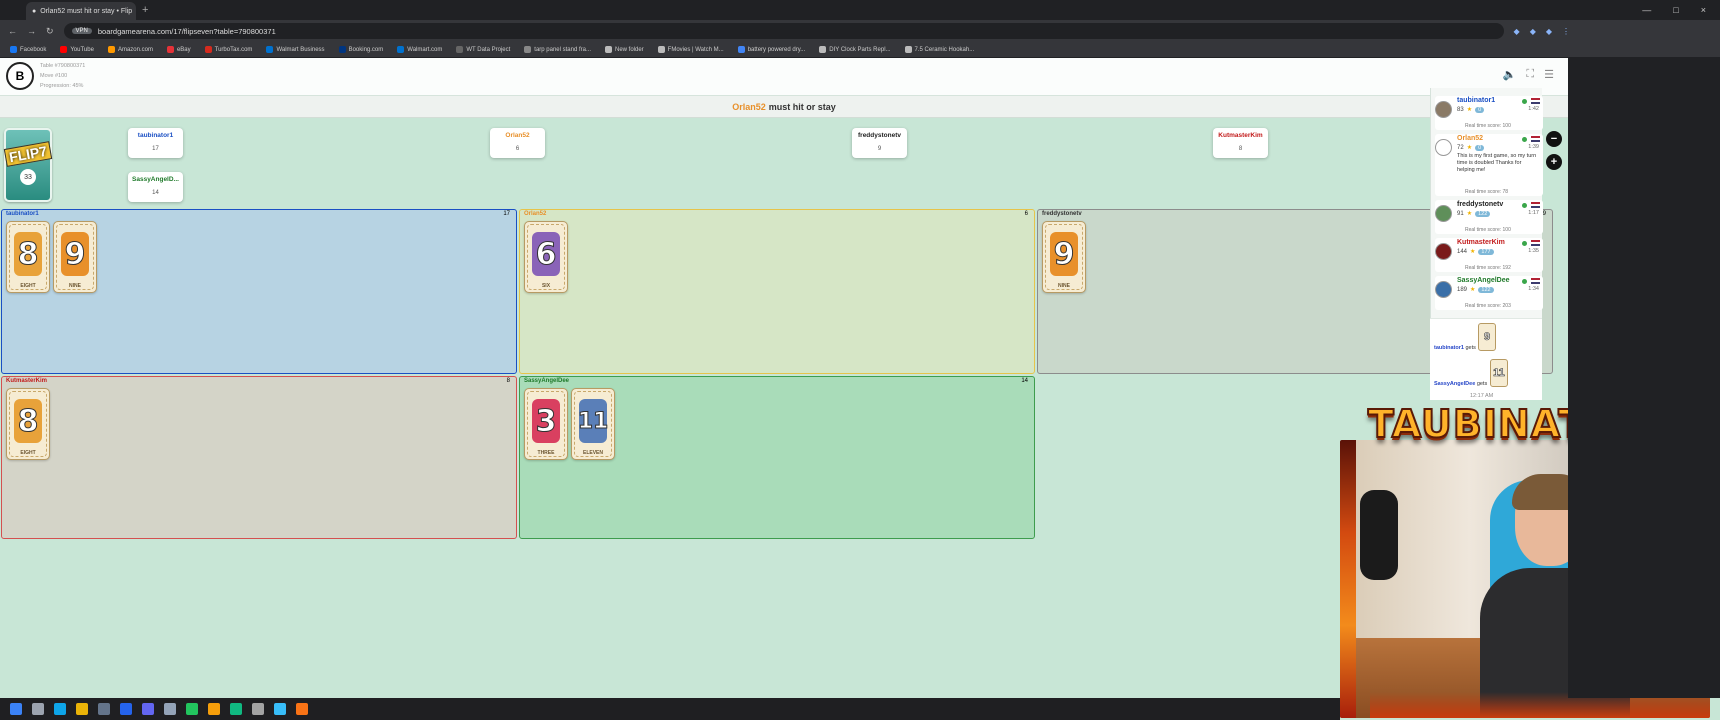 The image size is (1720, 720). I want to click on bookmark-item: Amazon.com, so click(130, 49).